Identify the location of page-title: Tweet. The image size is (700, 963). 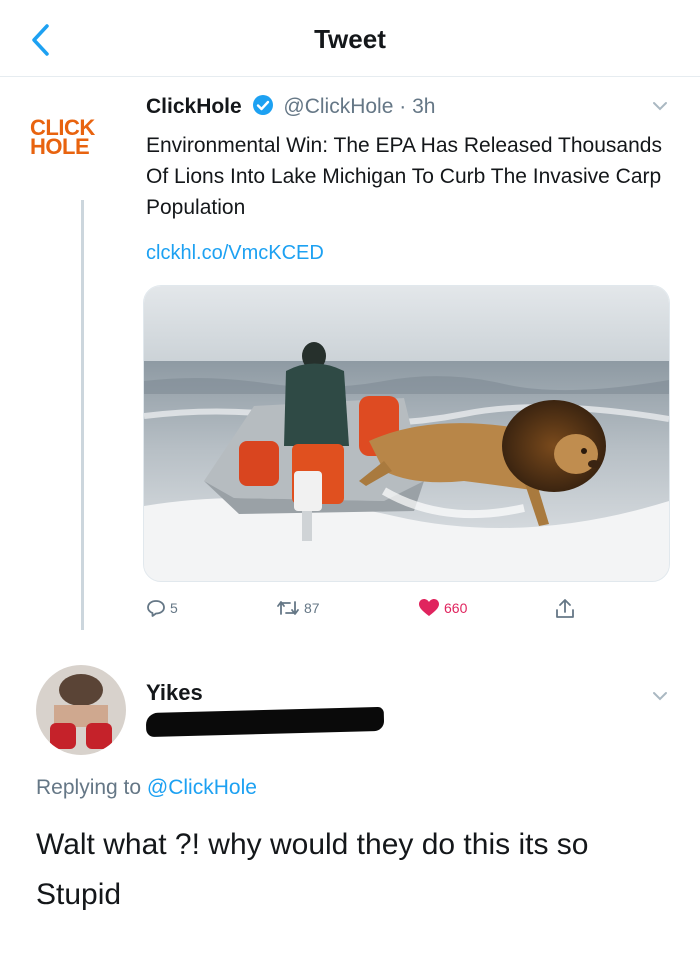
(350, 39).